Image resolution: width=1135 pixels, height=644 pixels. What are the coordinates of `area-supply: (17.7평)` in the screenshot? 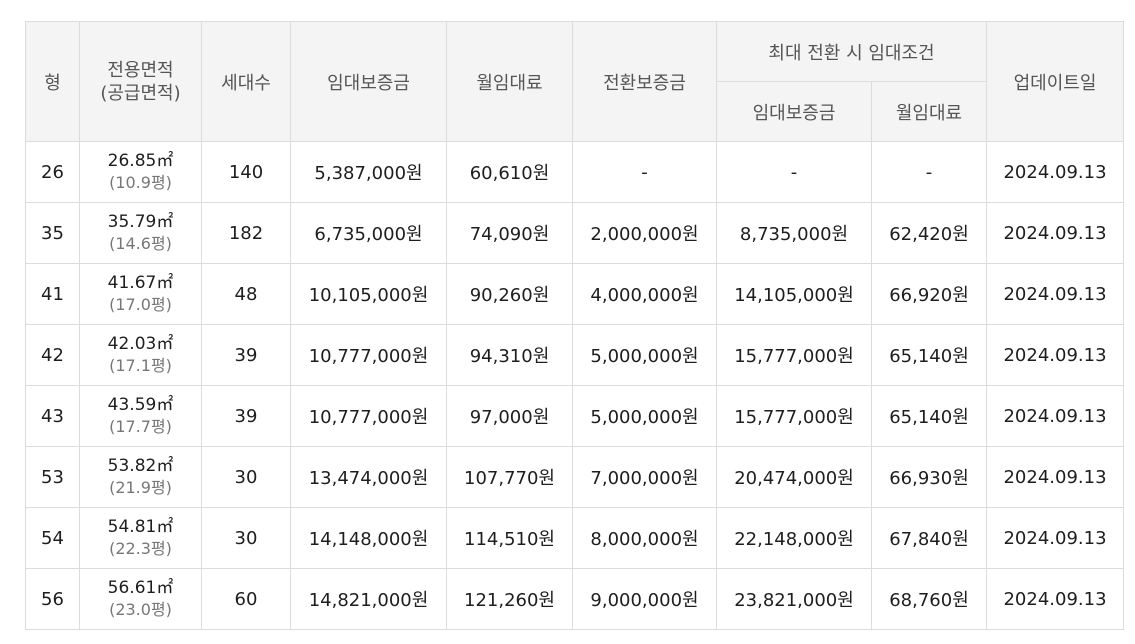 It's located at (140, 426).